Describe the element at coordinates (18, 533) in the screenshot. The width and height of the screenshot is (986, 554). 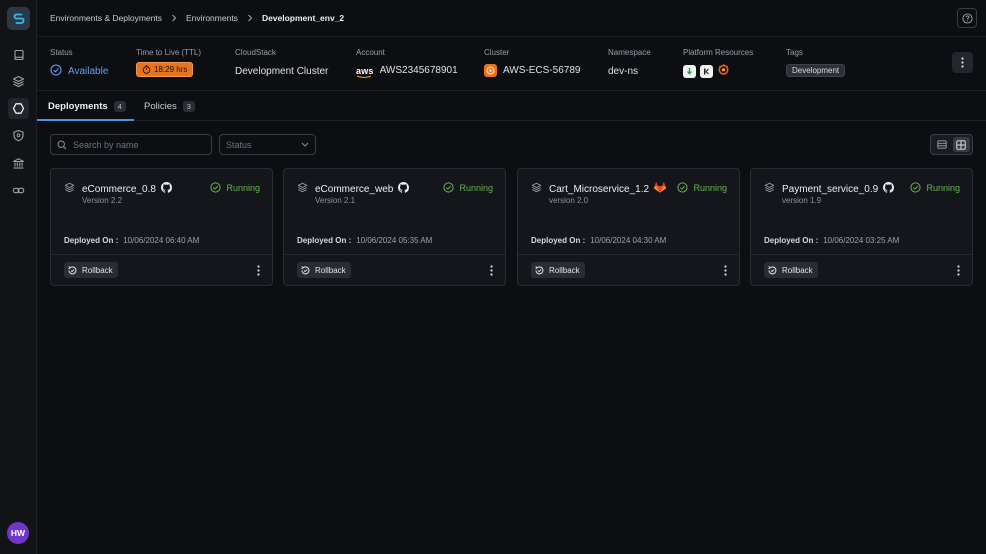
I see `user-avatar: HW` at that location.